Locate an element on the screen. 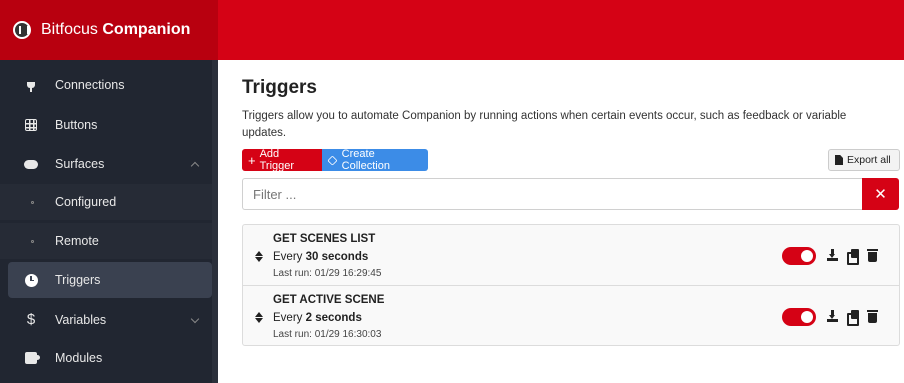 This screenshot has height=383, width=904. trigger-name: GET SCENES LIST is located at coordinates (324, 239).